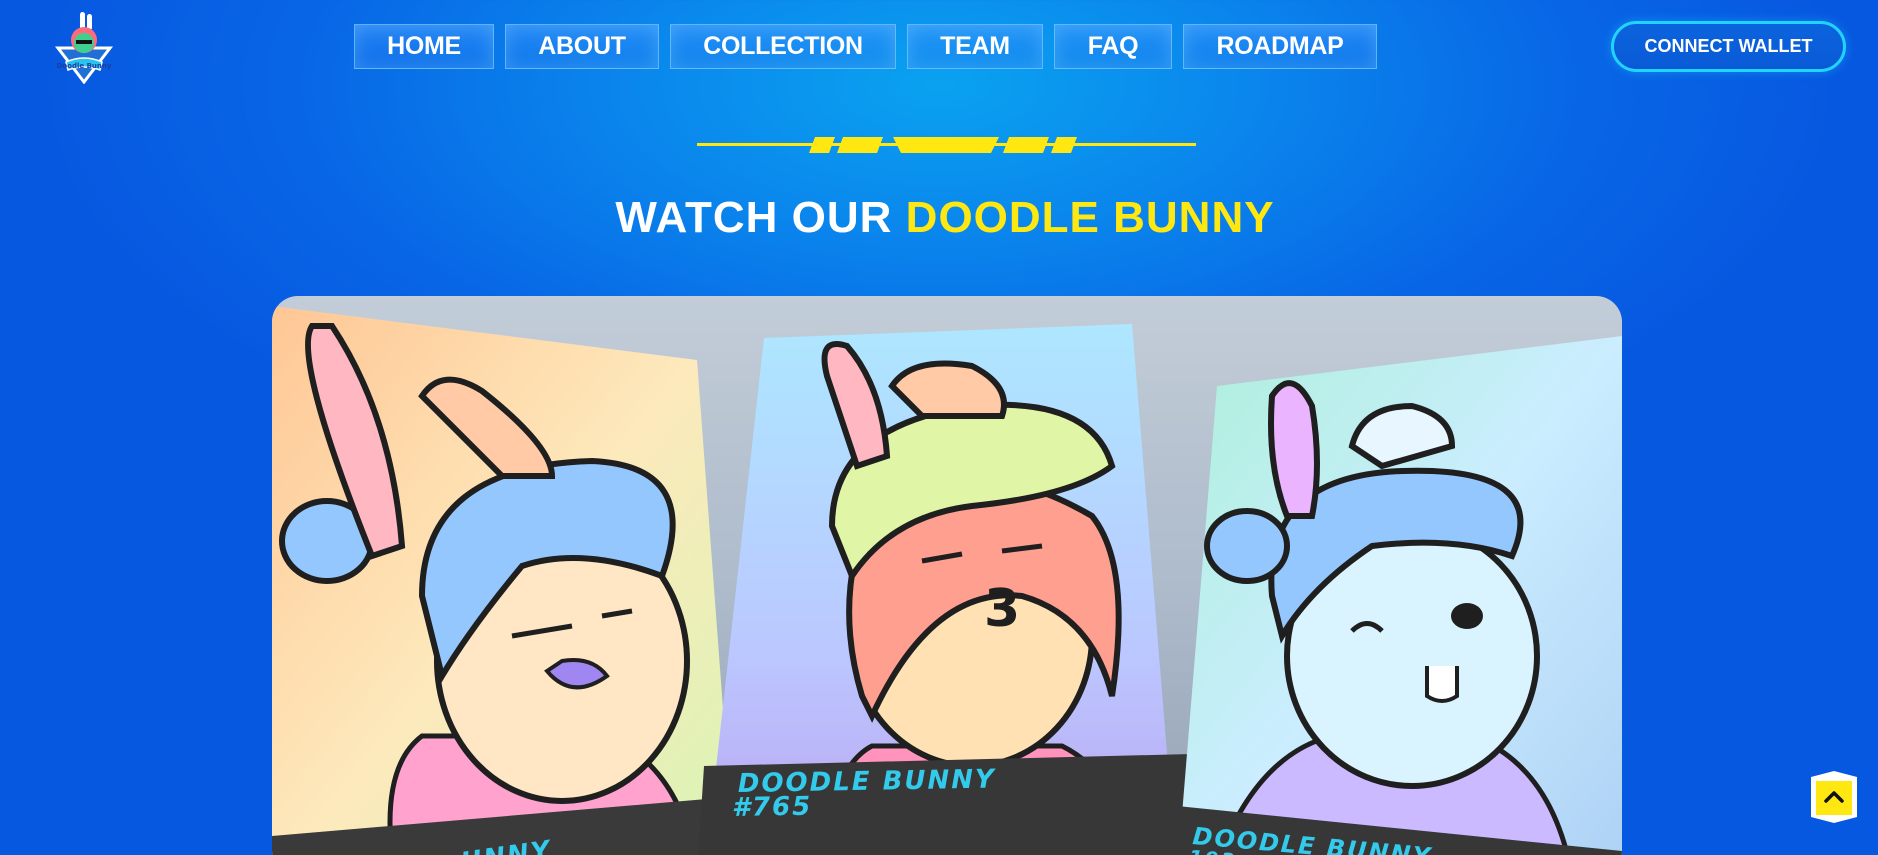 This screenshot has width=1878, height=855. Describe the element at coordinates (1090, 217) in the screenshot. I see `section-title-highlight: DOODLE BUNNY` at that location.